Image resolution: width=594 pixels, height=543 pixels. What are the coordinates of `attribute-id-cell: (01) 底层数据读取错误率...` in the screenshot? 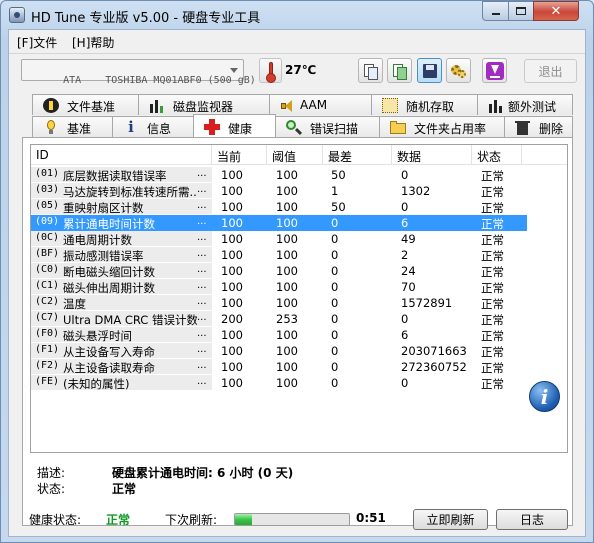 It's located at (121, 174).